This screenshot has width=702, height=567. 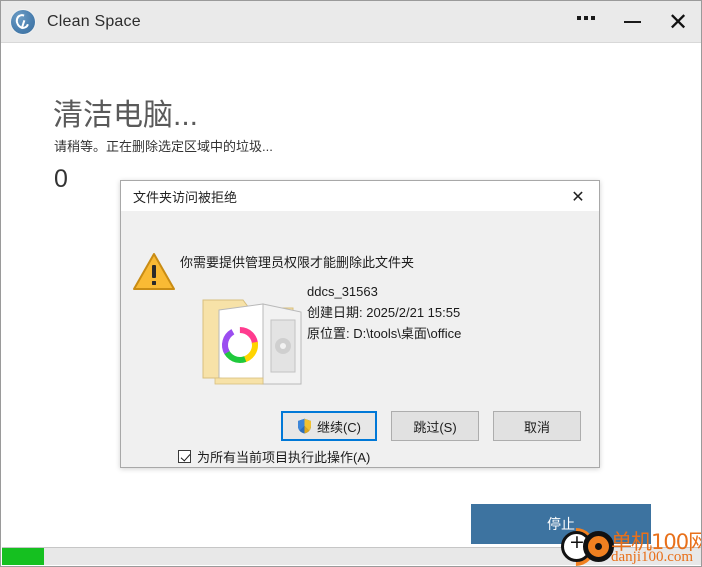 What do you see at coordinates (561, 524) in the screenshot?
I see `stop-button: 停止` at bounding box center [561, 524].